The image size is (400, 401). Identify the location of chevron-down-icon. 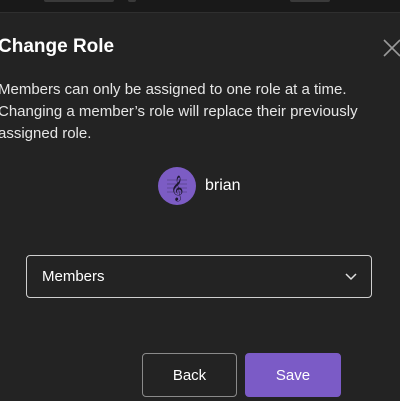
(351, 276).